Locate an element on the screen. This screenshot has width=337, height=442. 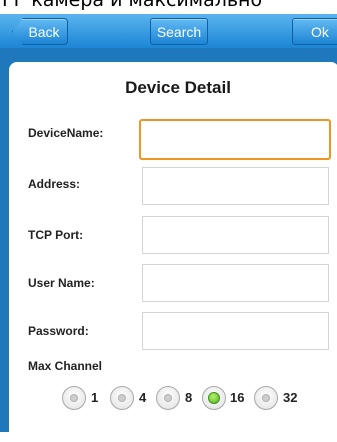
channel-16-radio is located at coordinates (214, 398).